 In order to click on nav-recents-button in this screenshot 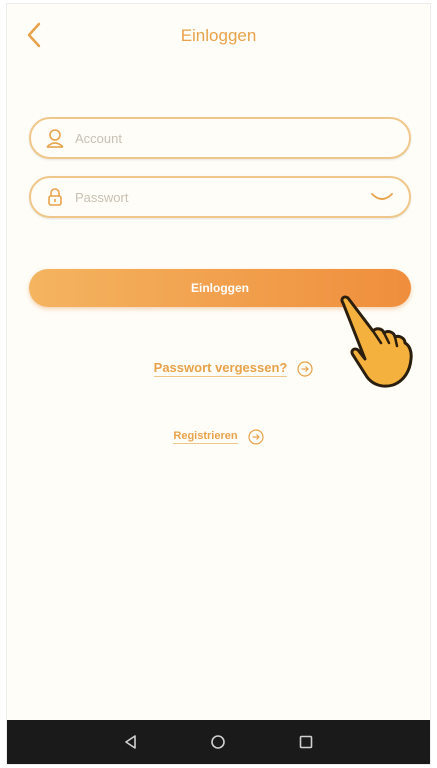, I will do `click(306, 742)`.